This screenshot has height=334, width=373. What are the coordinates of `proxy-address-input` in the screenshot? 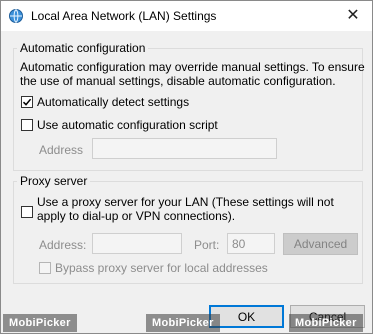 It's located at (137, 243).